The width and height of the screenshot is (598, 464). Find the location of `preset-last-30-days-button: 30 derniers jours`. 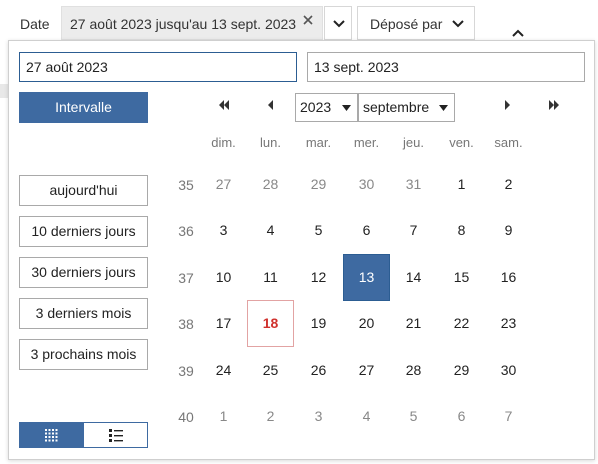

preset-last-30-days-button: 30 derniers jours is located at coordinates (83, 272).